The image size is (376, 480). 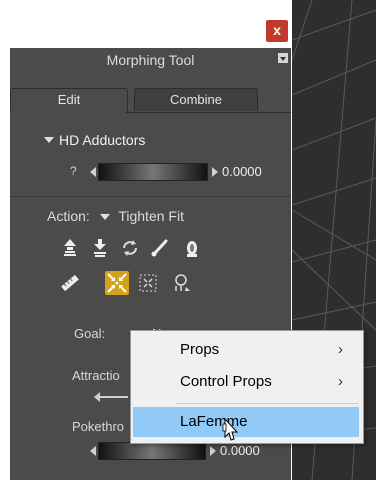 I want to click on push-down-icon, so click(x=100, y=248).